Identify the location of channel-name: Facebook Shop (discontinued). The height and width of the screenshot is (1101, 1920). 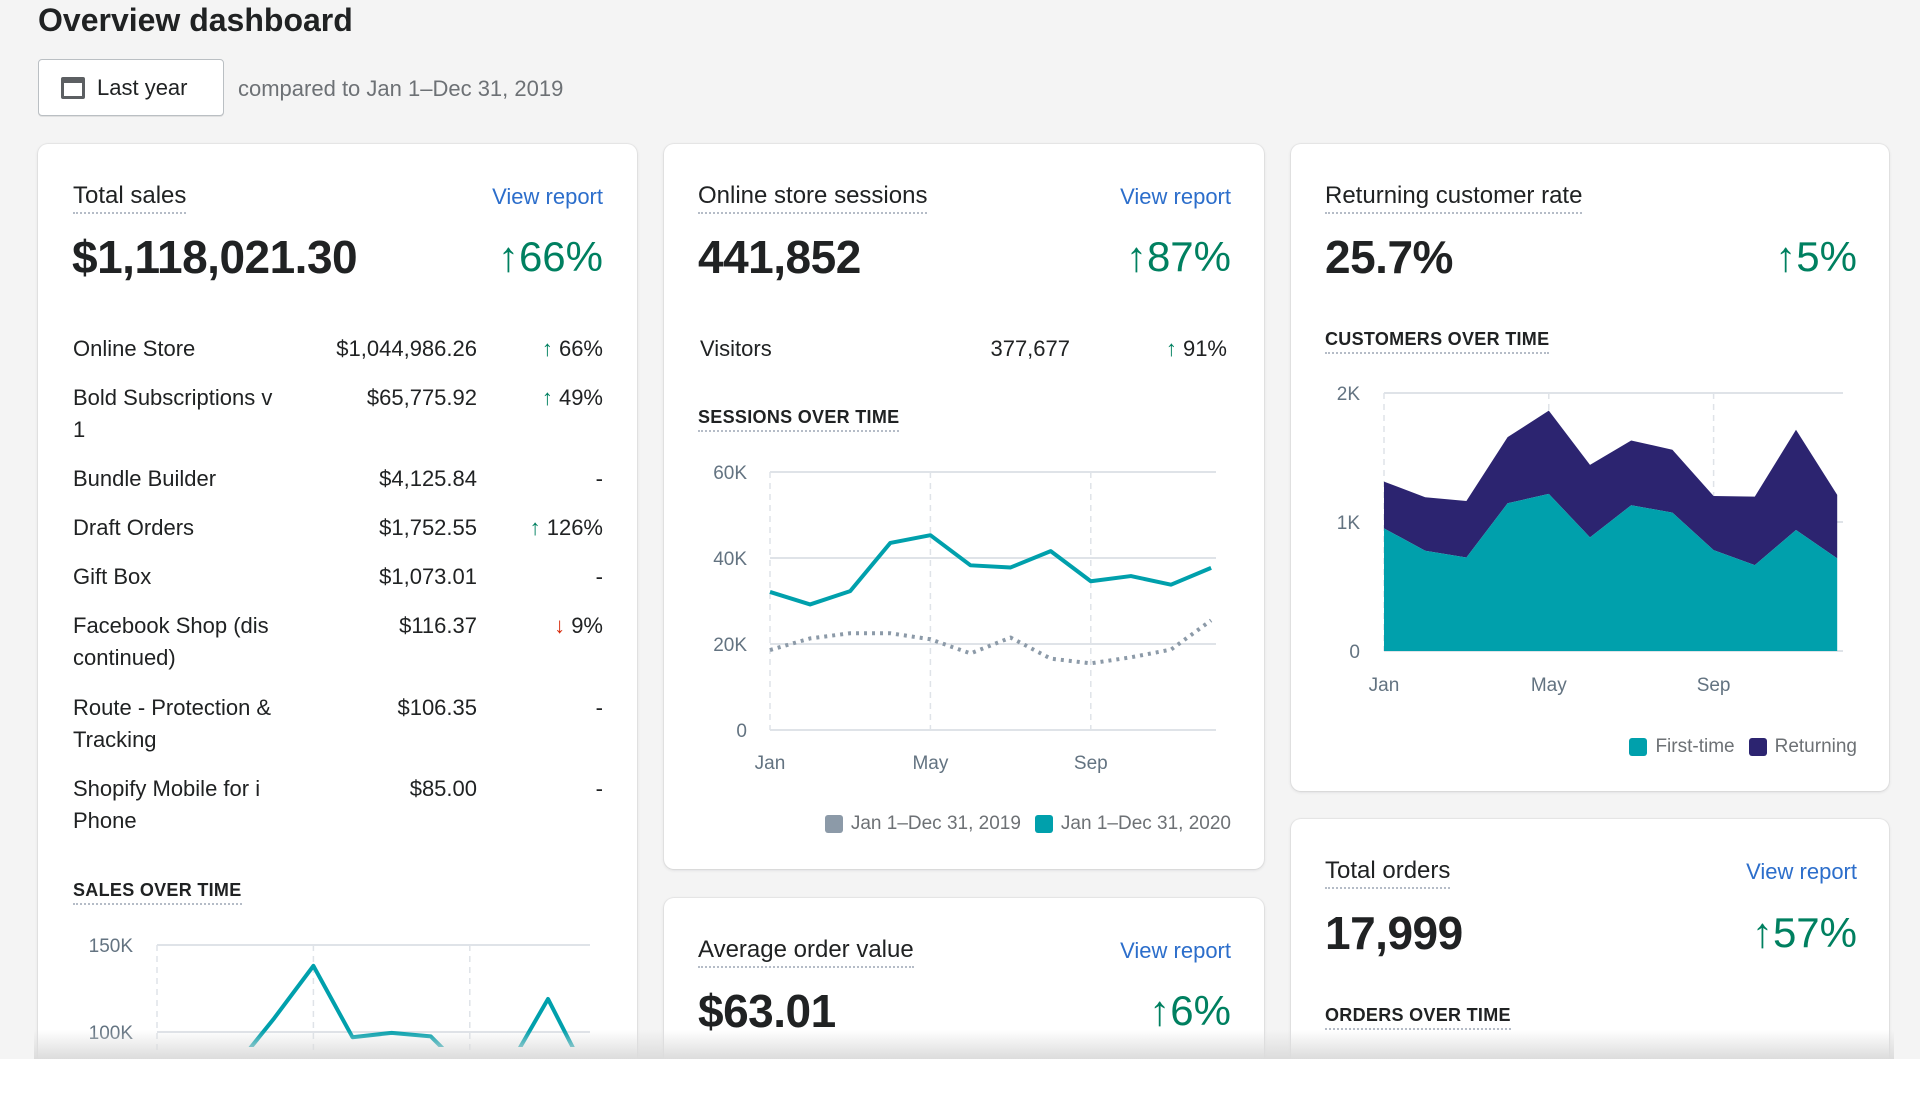
(171, 641).